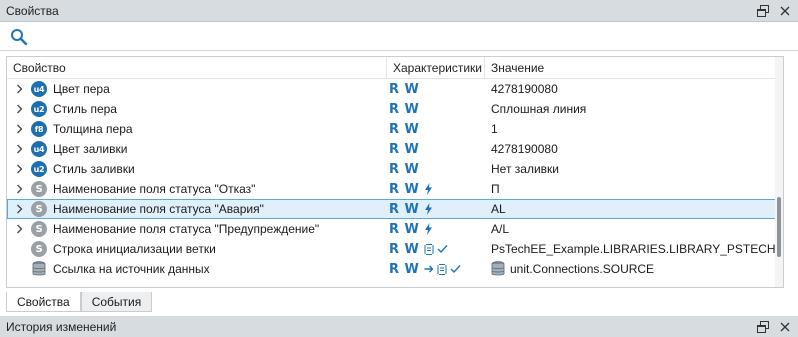  I want to click on search-input, so click(407, 37).